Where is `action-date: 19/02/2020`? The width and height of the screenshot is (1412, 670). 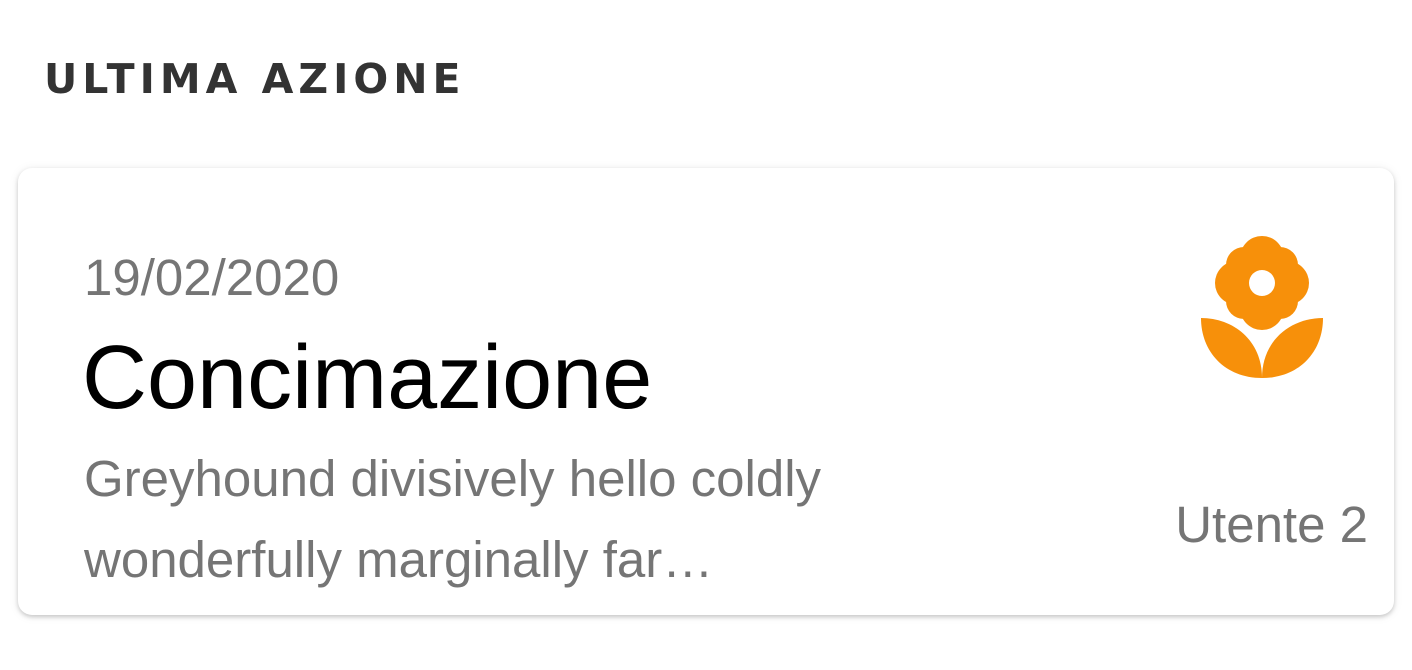 action-date: 19/02/2020 is located at coordinates (212, 277).